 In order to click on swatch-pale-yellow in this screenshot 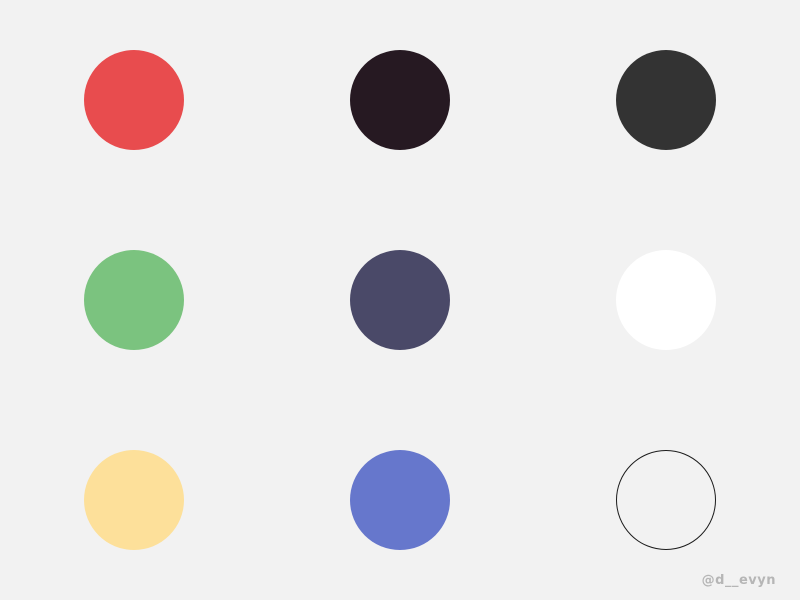, I will do `click(134, 500)`.